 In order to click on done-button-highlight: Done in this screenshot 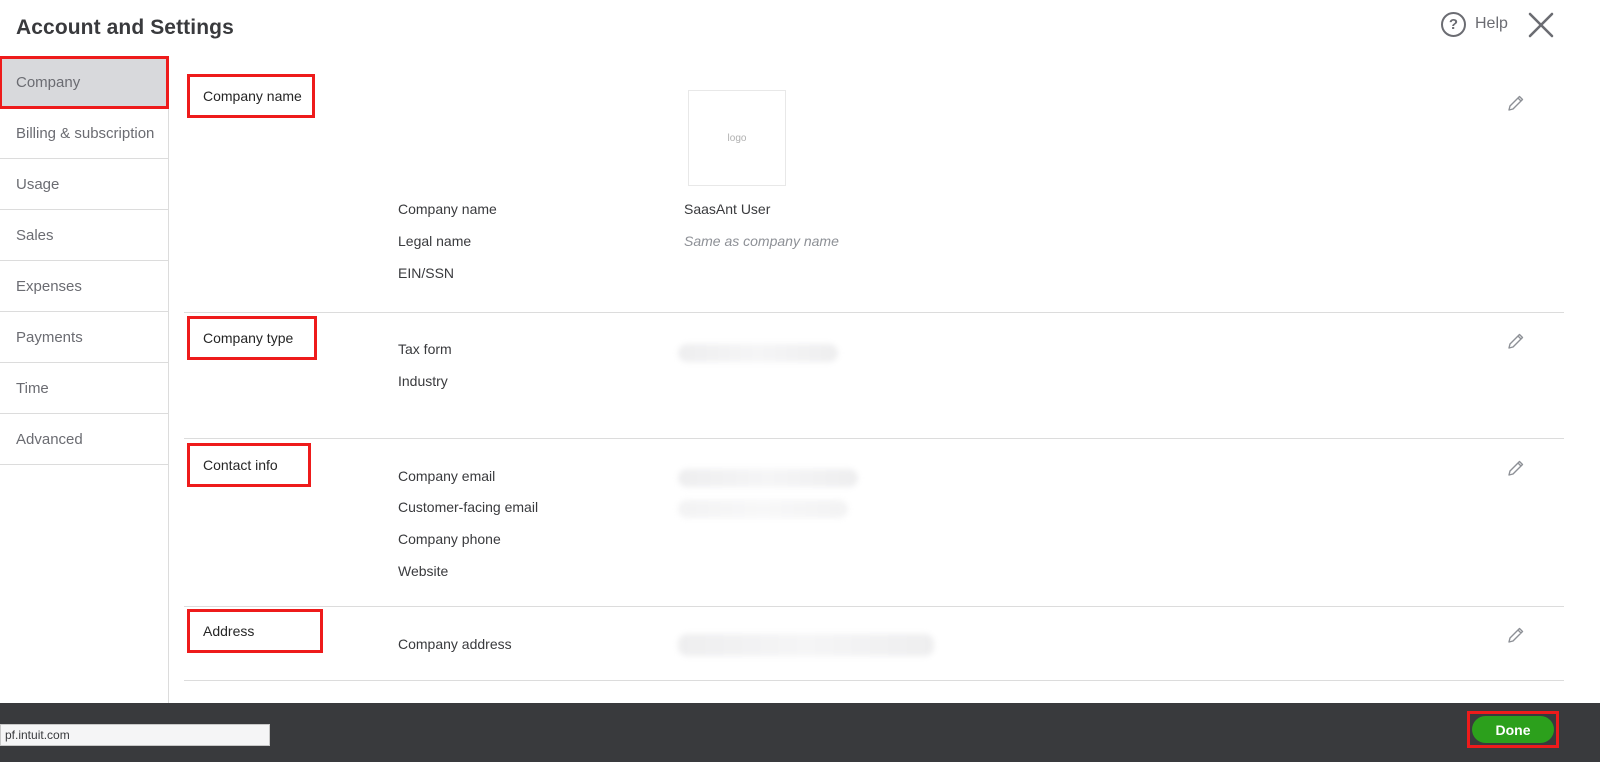, I will do `click(1513, 729)`.